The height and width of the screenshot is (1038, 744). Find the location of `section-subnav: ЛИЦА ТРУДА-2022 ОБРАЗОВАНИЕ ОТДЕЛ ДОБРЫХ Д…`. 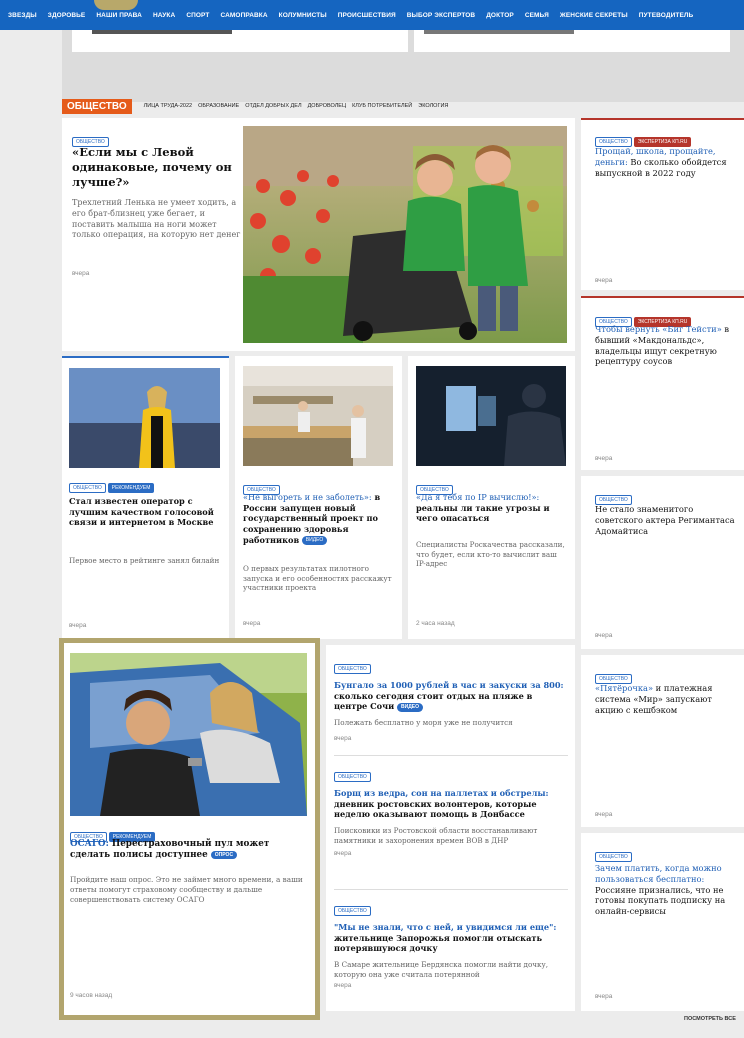

section-subnav: ЛИЦА ТРУДА-2022 ОБРАЗОВАНИЕ ОТДЕЛ ДОБРЫХ Д… is located at coordinates (296, 106).